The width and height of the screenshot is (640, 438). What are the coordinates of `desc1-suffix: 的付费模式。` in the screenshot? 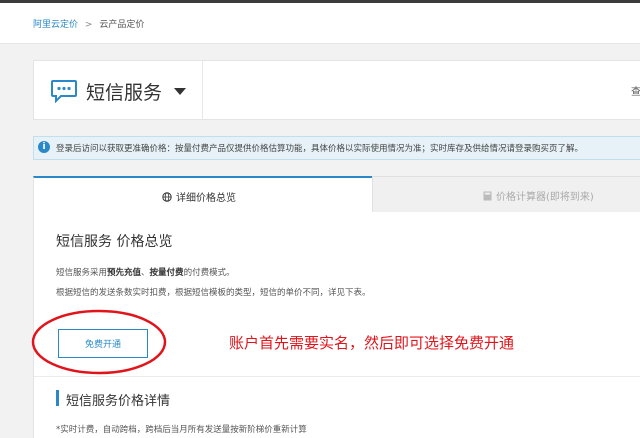 It's located at (209, 273).